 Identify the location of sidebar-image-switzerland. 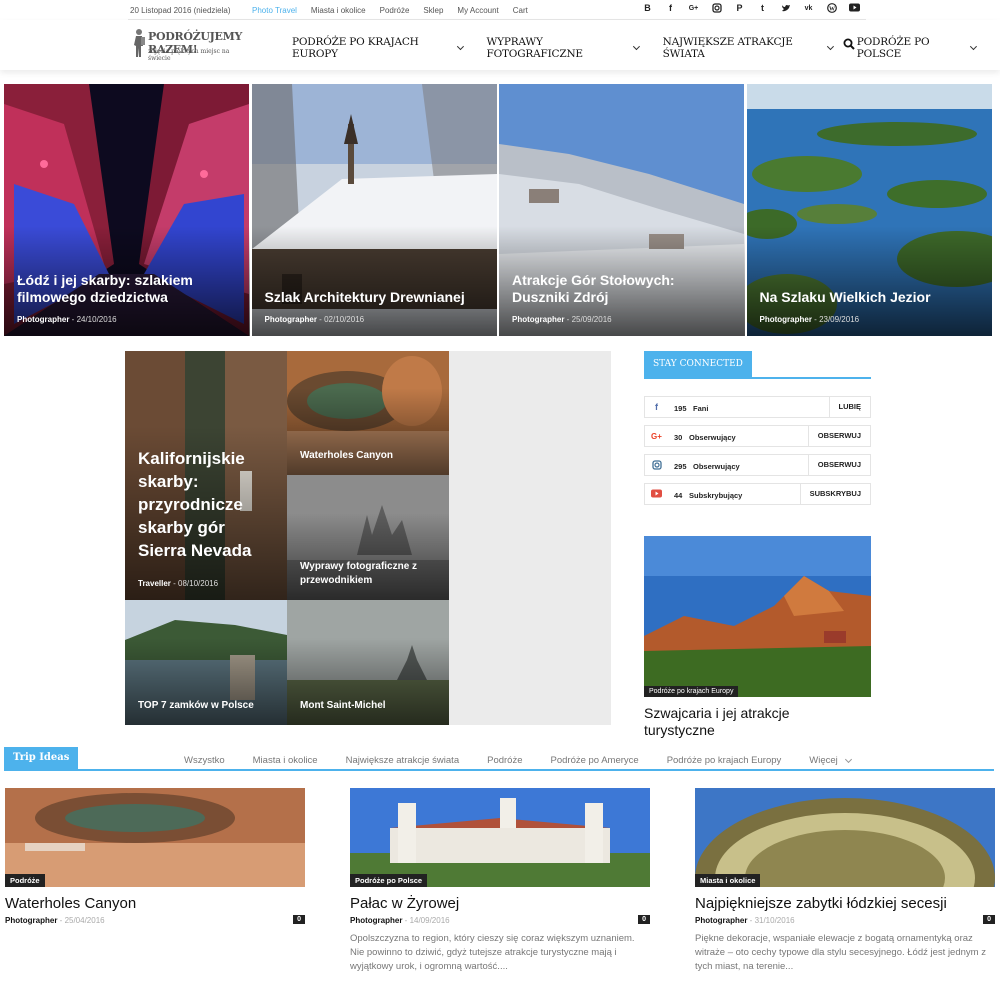
(757, 616).